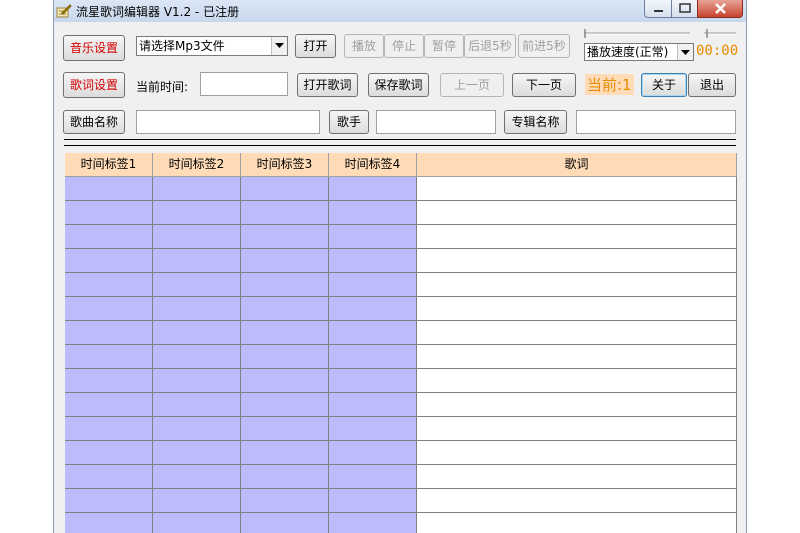 This screenshot has height=533, width=800. I want to click on volume-slider, so click(720, 34).